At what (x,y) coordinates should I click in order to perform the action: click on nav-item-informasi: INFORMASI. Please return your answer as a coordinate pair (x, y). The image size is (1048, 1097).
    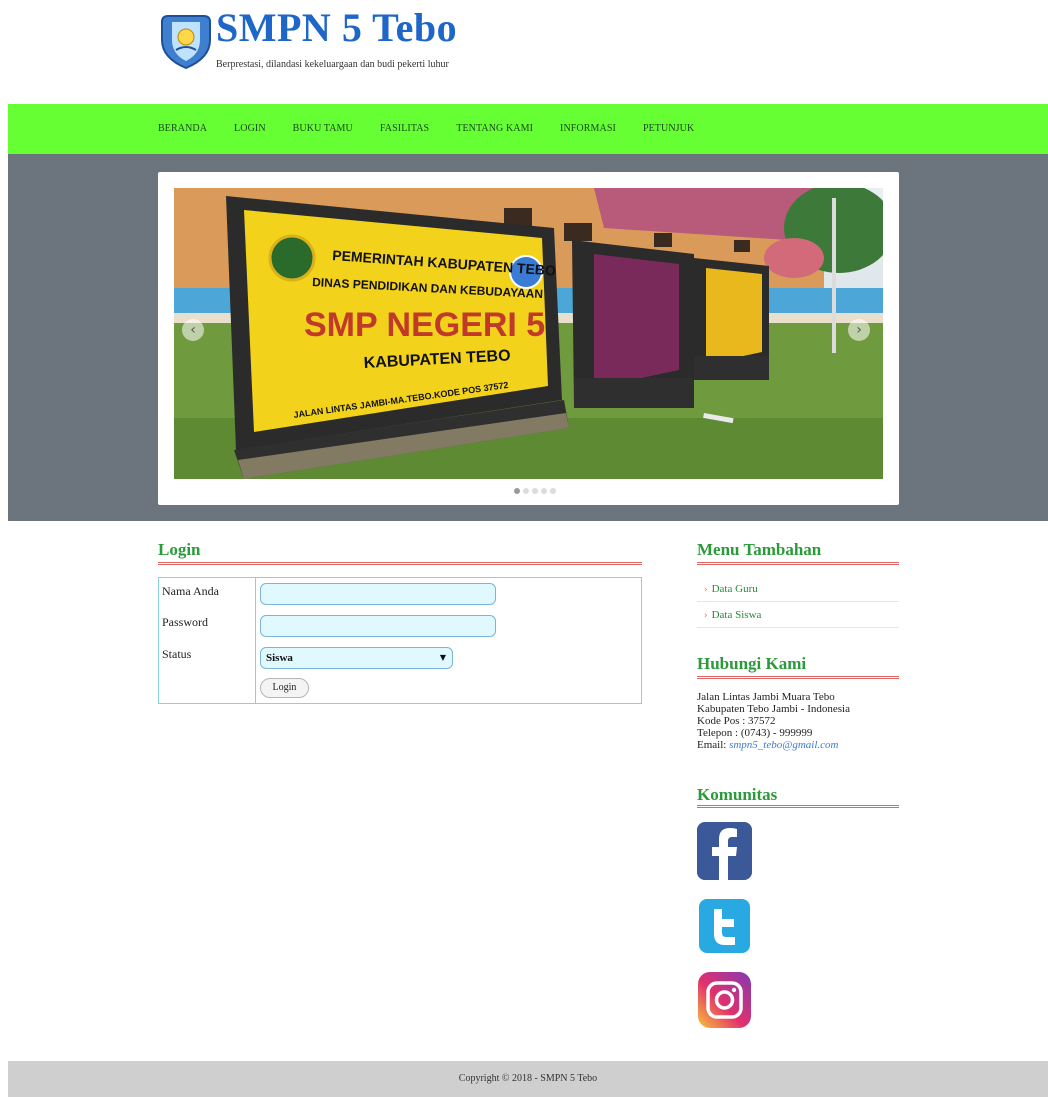
    Looking at the image, I should click on (588, 129).